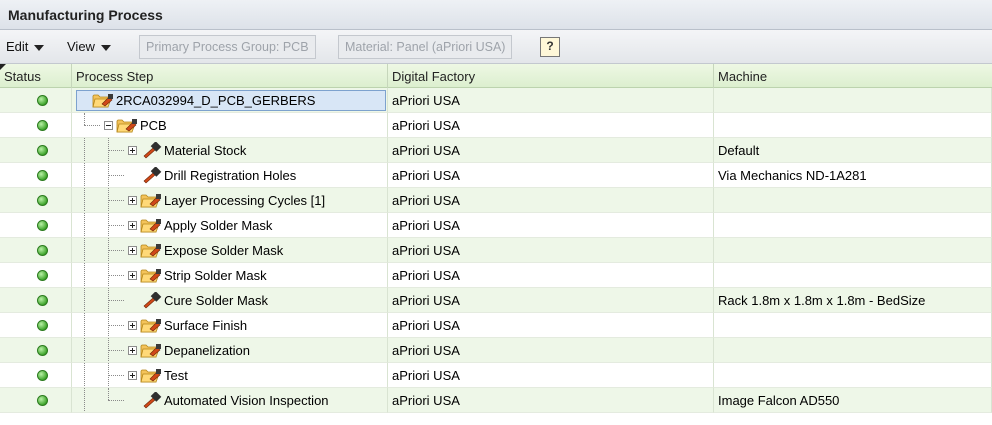 The height and width of the screenshot is (425, 992). What do you see at coordinates (230, 300) in the screenshot?
I see `process-step-cell: Cure Solder Mask` at bounding box center [230, 300].